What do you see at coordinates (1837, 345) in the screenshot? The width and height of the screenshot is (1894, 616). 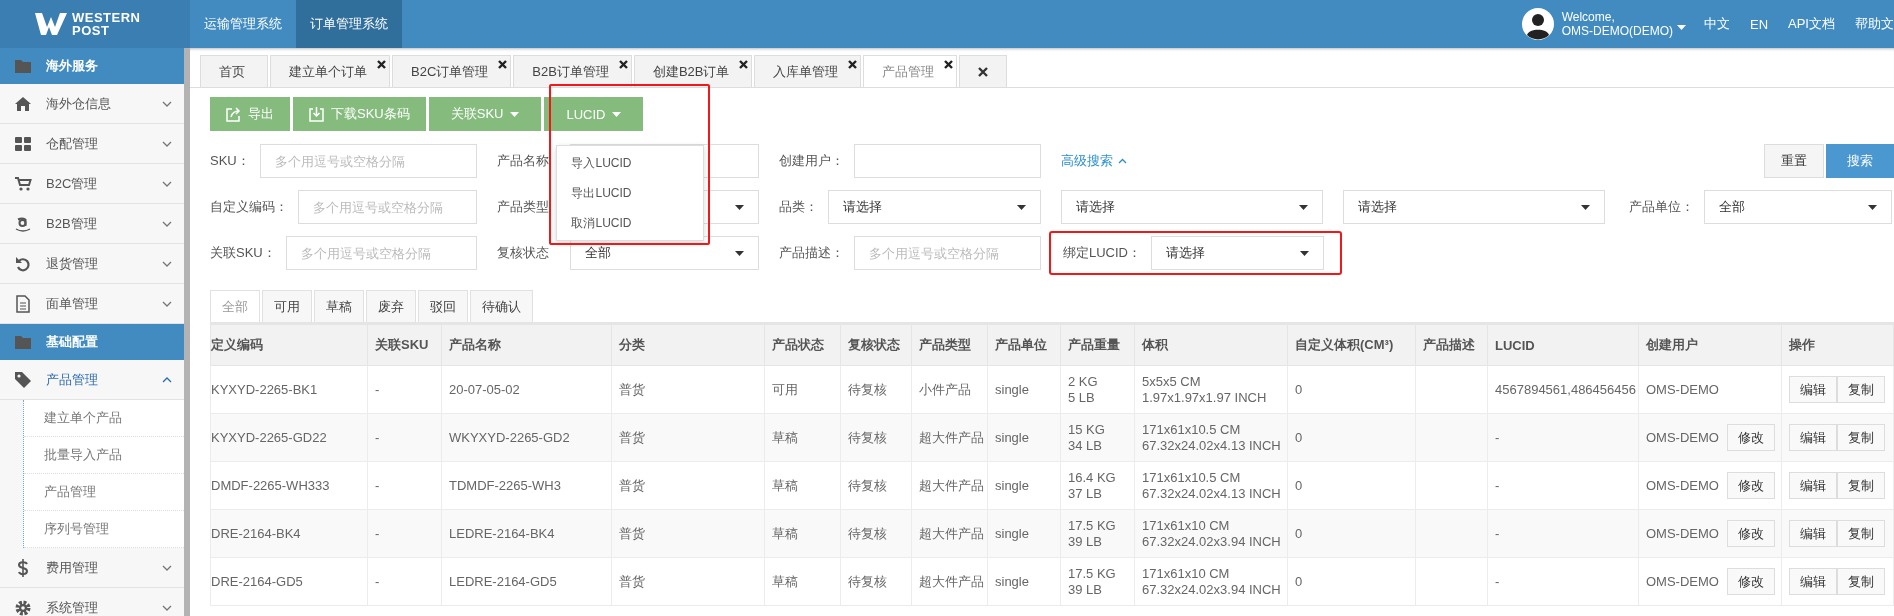 I see `column-header: 操作` at bounding box center [1837, 345].